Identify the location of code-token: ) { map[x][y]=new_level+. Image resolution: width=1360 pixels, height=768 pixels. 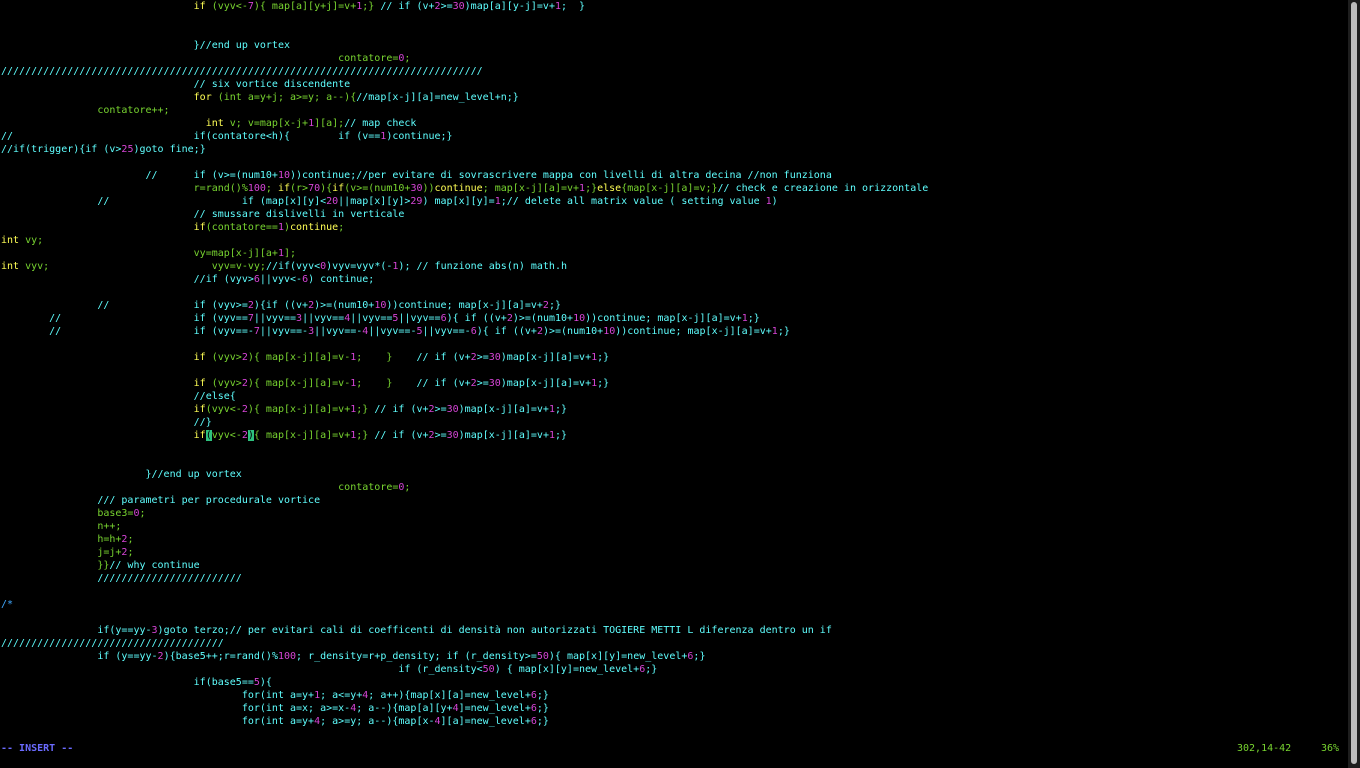
(567, 669).